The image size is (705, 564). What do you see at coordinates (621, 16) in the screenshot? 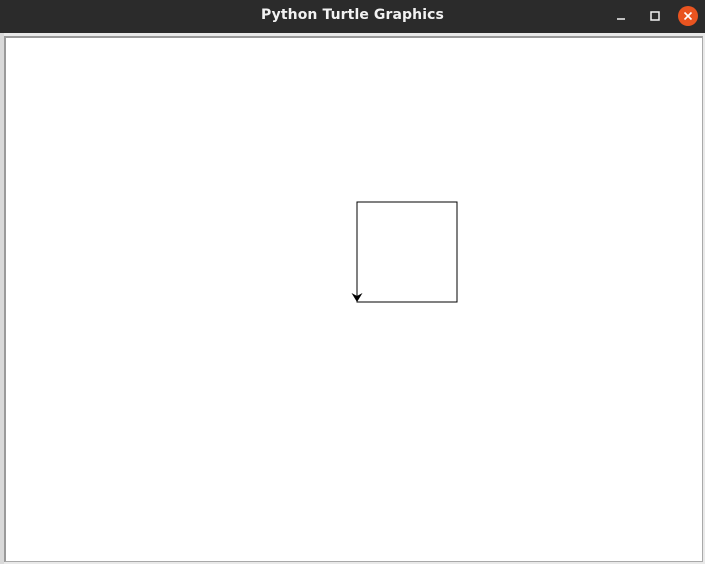
I see `minimize-button` at bounding box center [621, 16].